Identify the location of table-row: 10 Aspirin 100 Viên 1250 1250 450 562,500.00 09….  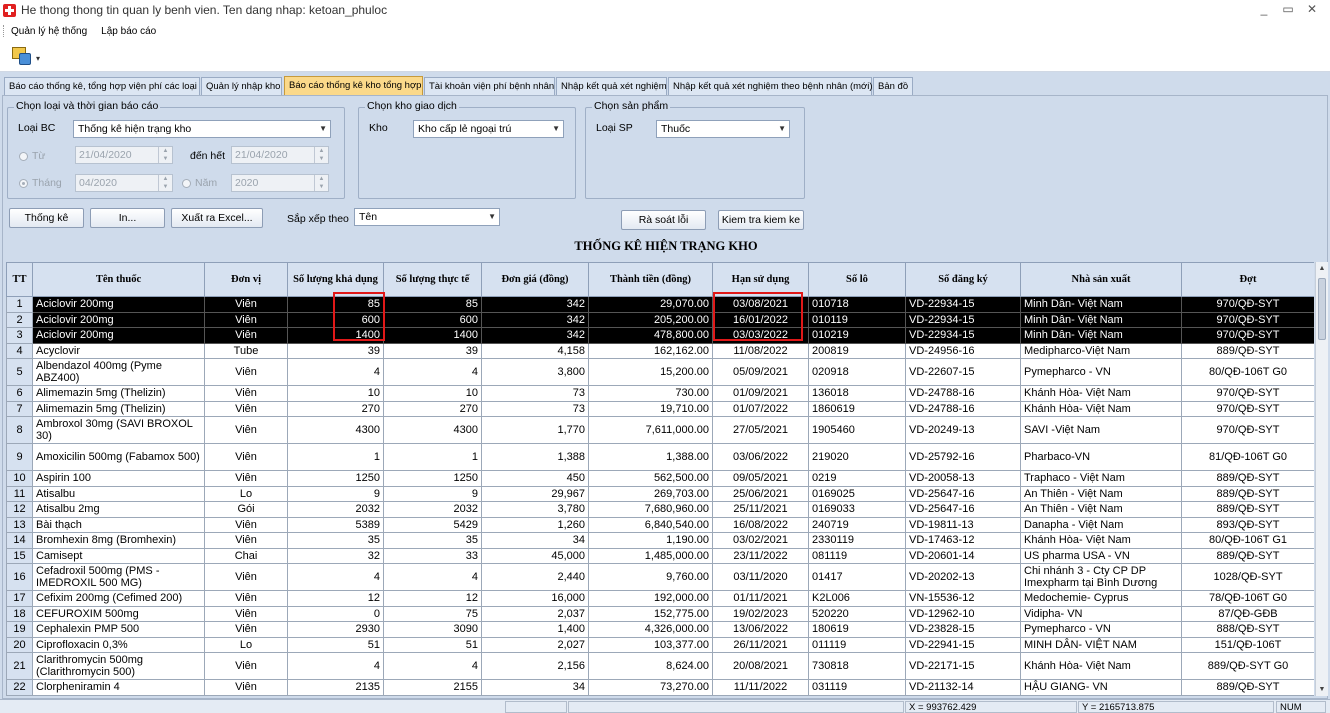
(660, 478).